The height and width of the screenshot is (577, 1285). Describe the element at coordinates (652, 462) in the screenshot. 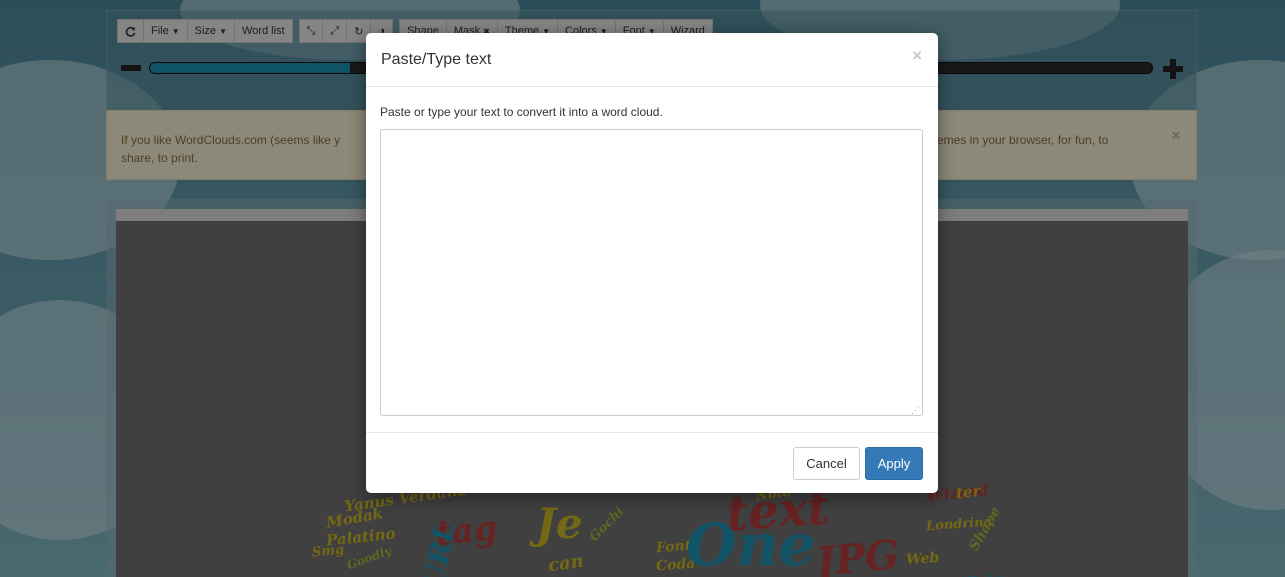

I see `dialog-footer: Cancel Apply` at that location.